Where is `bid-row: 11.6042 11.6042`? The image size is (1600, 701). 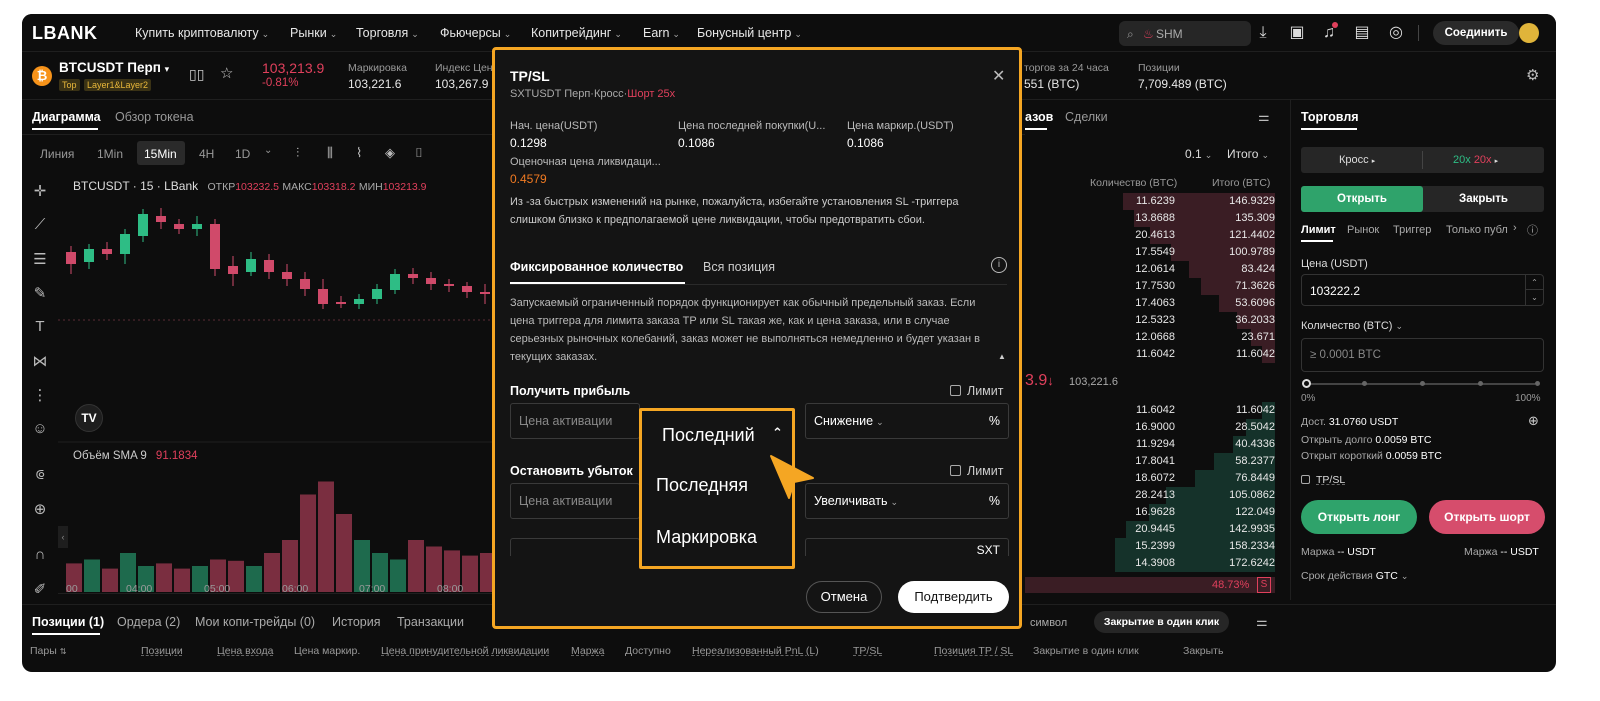 bid-row: 11.6042 11.6042 is located at coordinates (1150, 410).